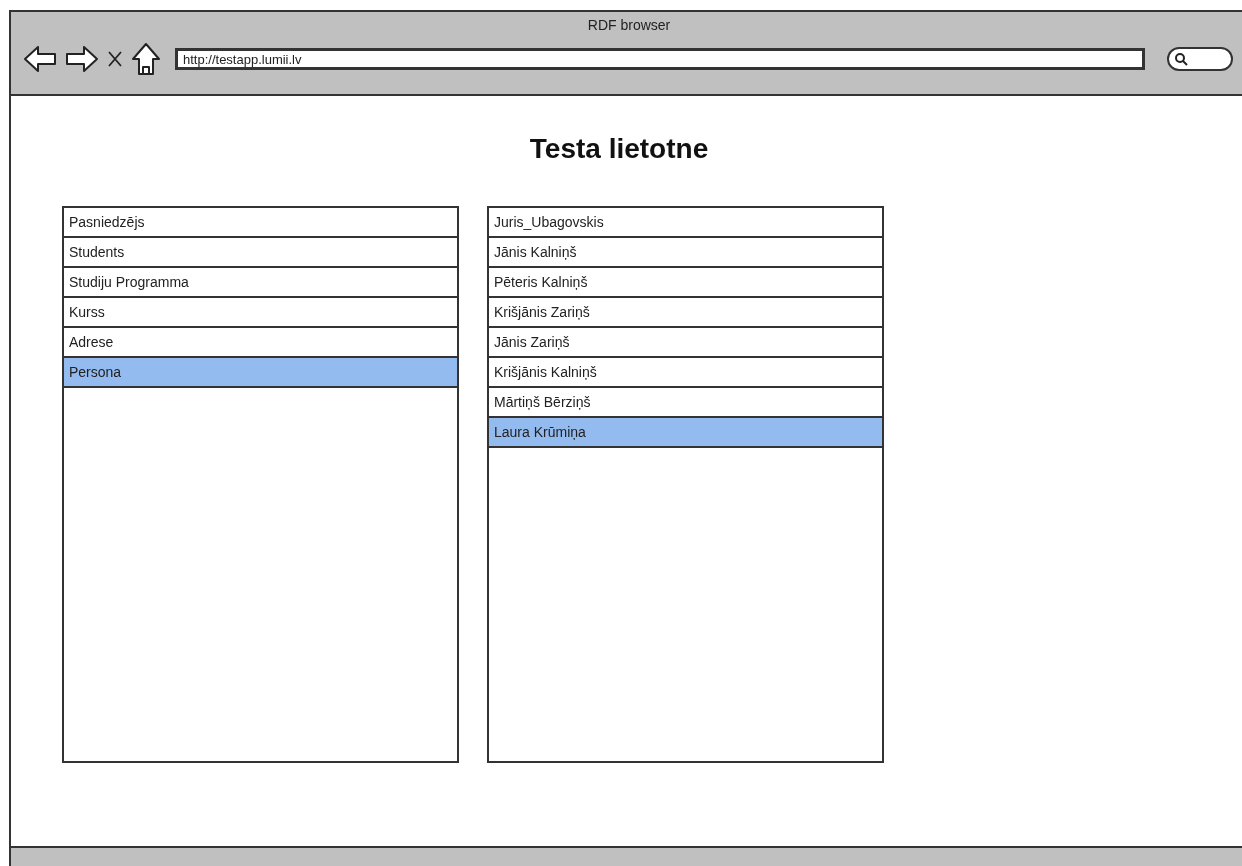 Image resolution: width=1242 pixels, height=866 pixels. Describe the element at coordinates (629, 25) in the screenshot. I see `window-title: RDF browser` at that location.